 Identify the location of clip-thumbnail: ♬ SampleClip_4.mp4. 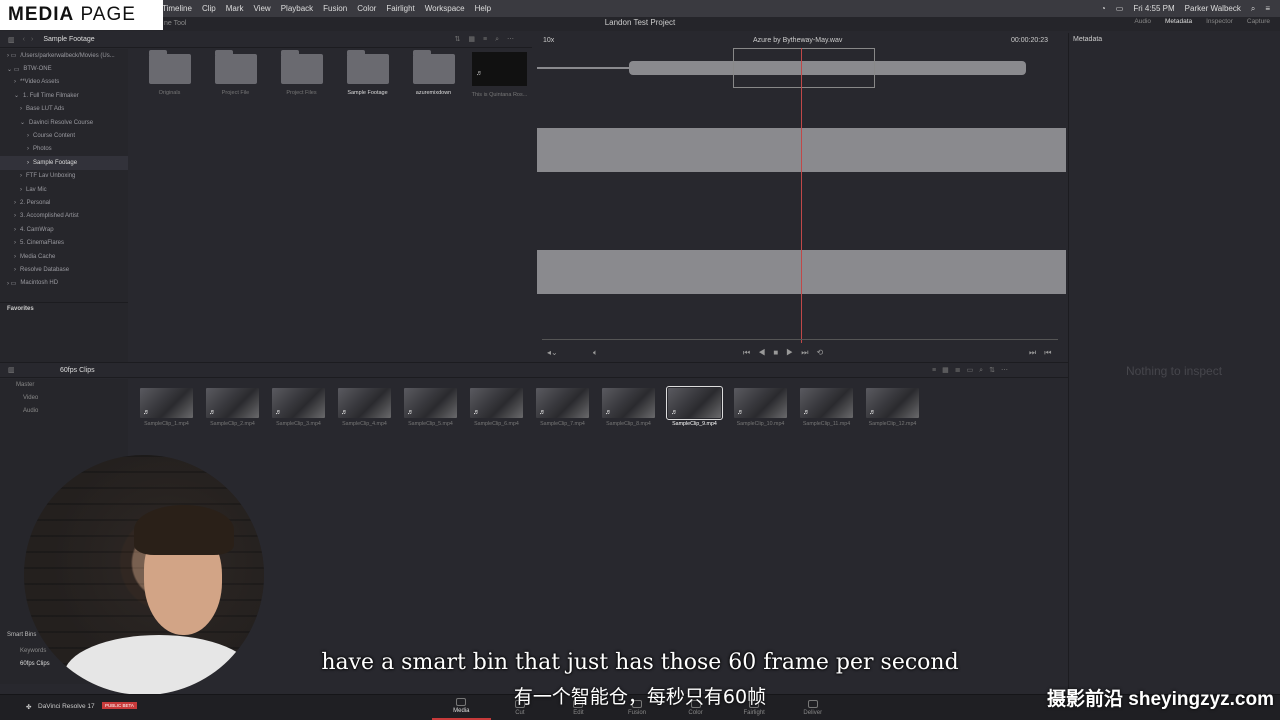
(364, 413).